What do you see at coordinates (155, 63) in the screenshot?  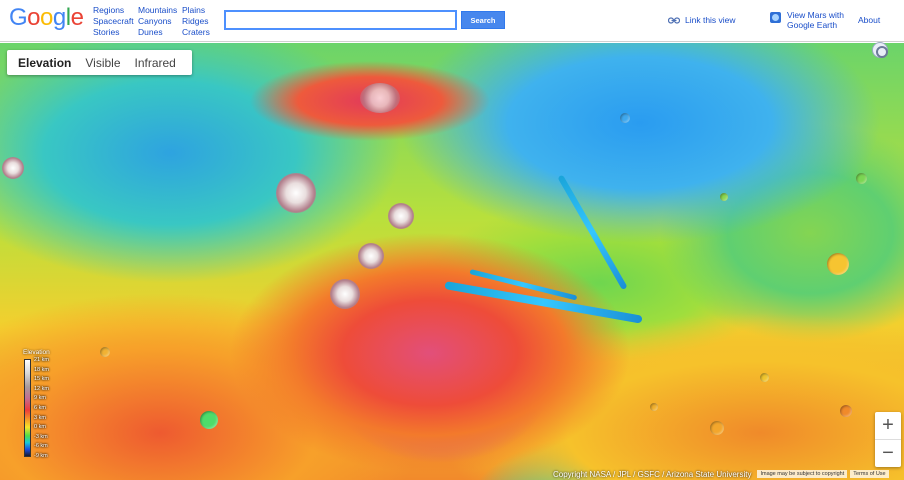 I see `tab-infrared: Infrared` at bounding box center [155, 63].